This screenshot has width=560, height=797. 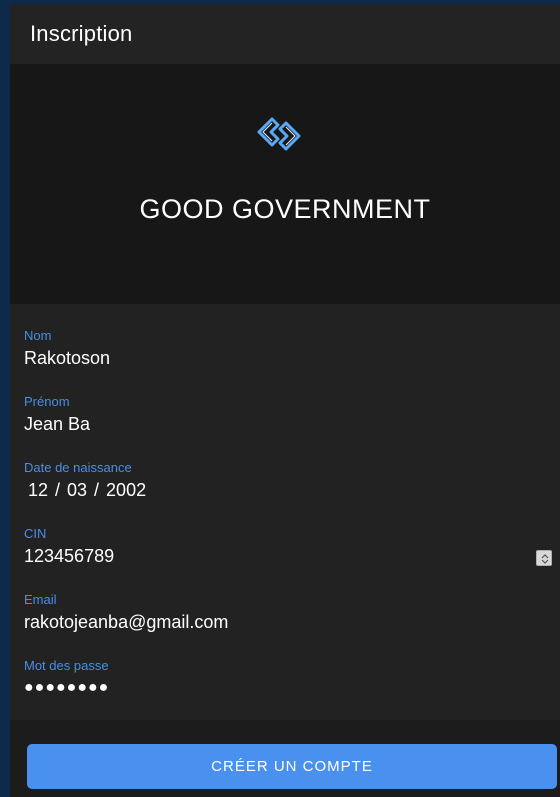 I want to click on nom-field: Nom Rakotoson, so click(x=67, y=348).